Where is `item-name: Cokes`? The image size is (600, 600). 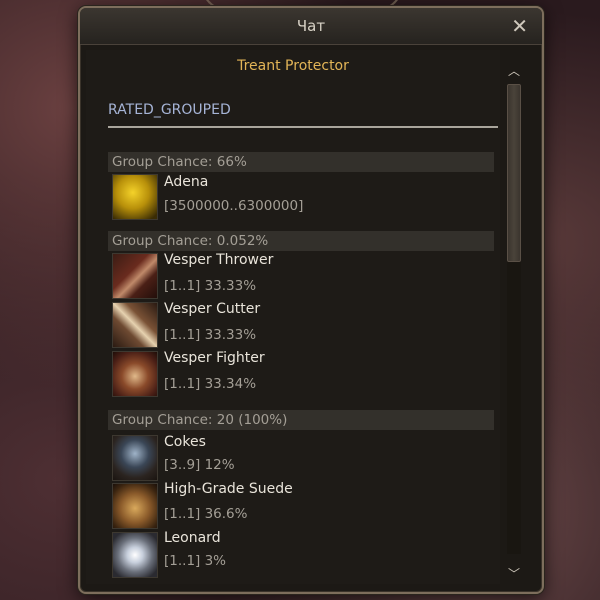 item-name: Cokes is located at coordinates (185, 442).